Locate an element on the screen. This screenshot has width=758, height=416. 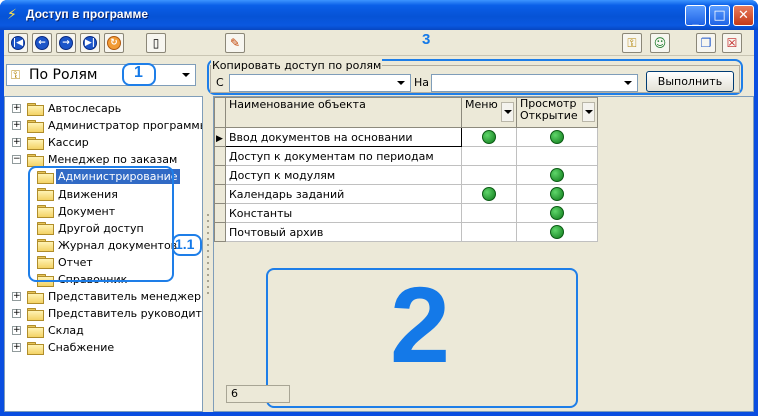
forward-button: → is located at coordinates (66, 43).